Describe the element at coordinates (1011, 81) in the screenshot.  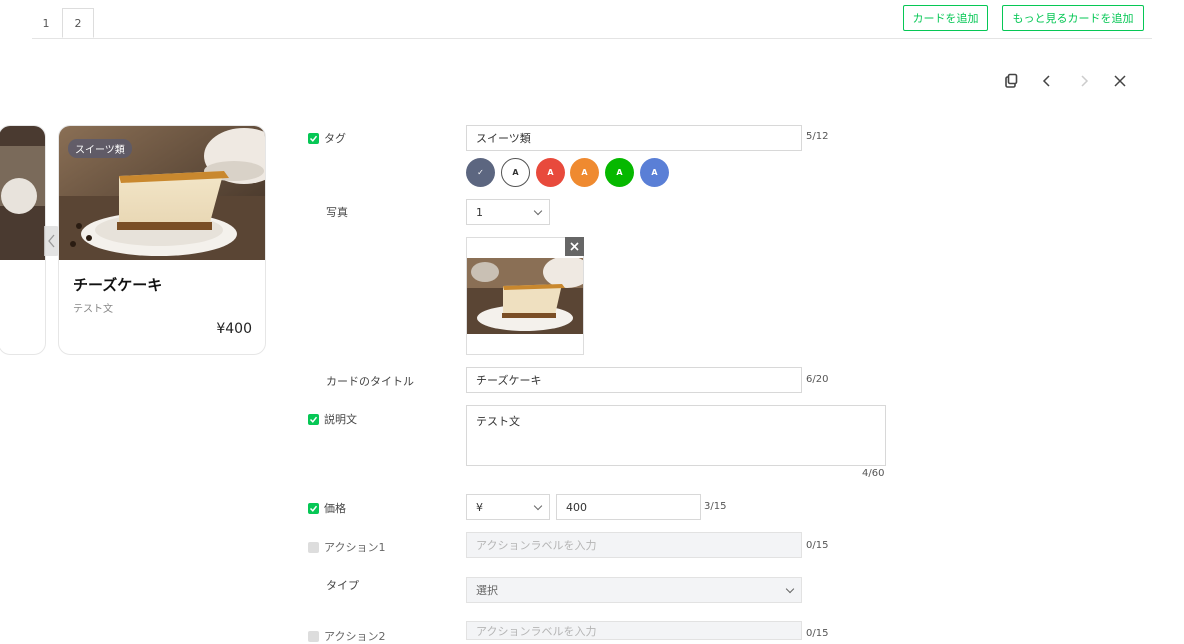
I see `copy-icon` at that location.